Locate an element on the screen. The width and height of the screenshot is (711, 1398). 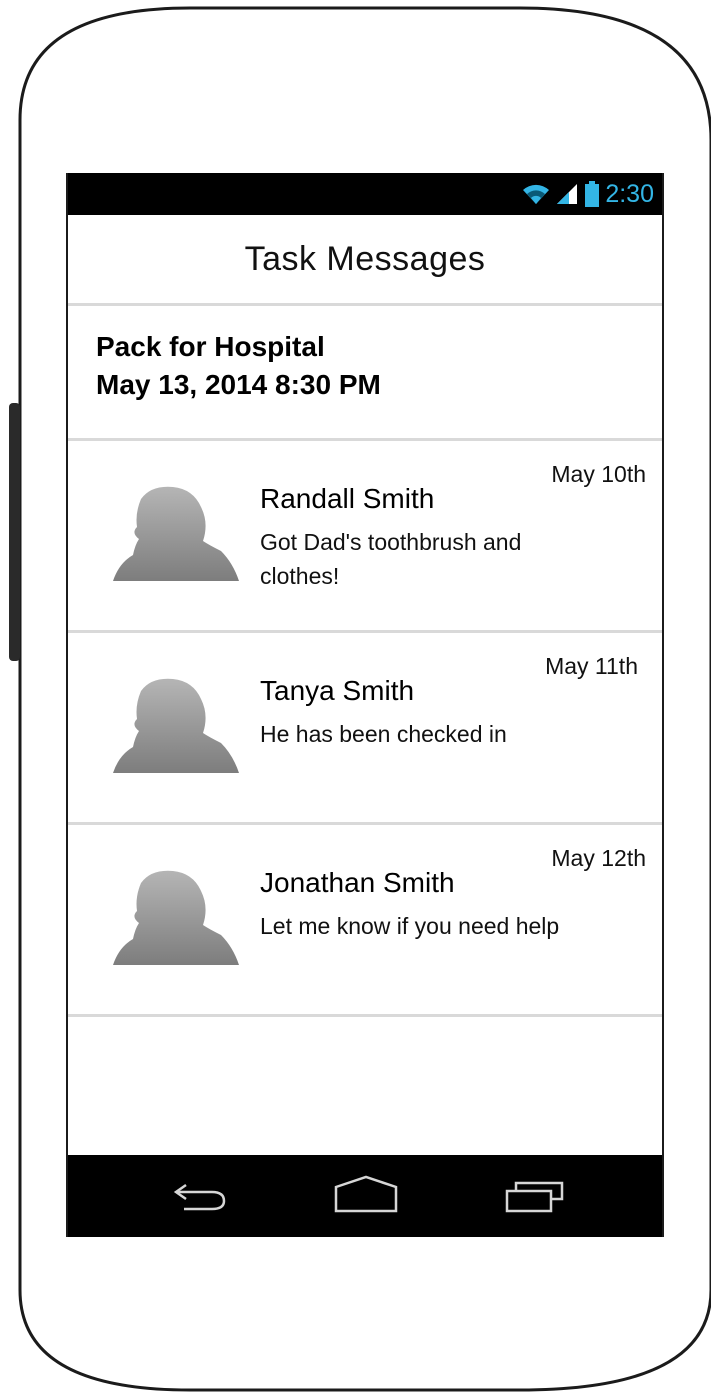
status-icons: 2:30 is located at coordinates (587, 194).